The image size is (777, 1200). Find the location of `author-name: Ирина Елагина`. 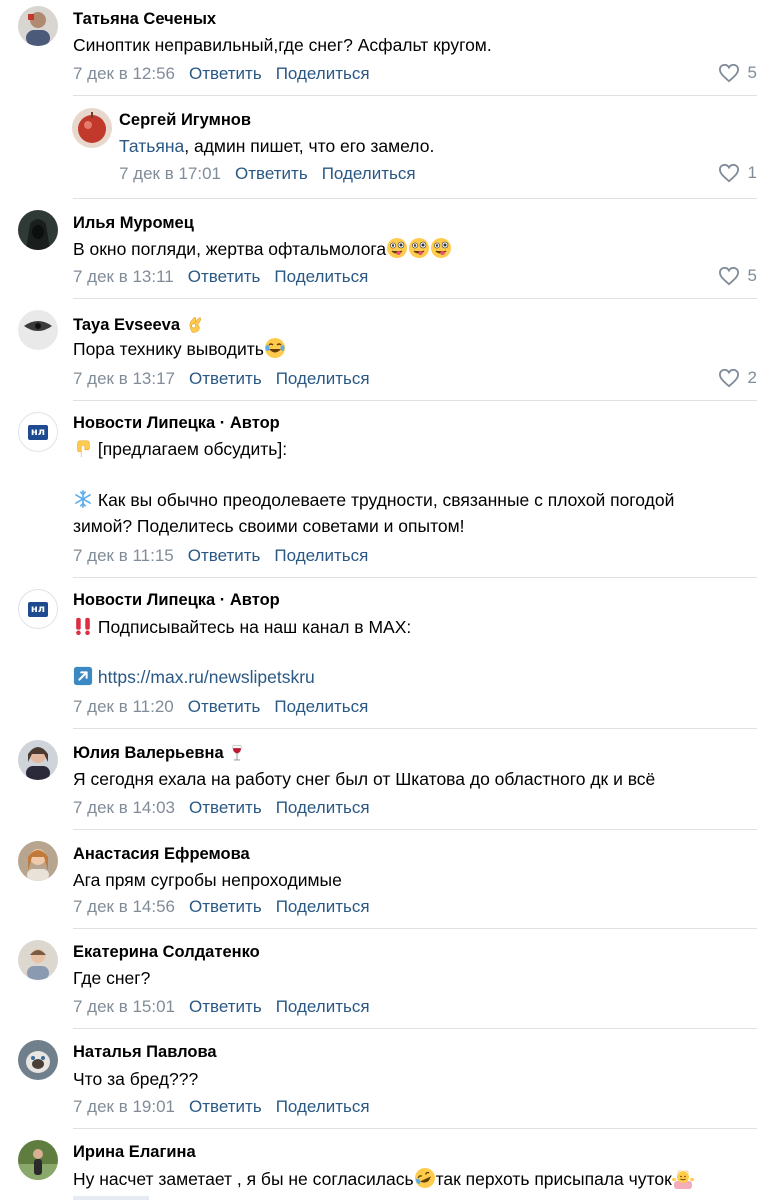

author-name: Ирина Елагина is located at coordinates (134, 1152).